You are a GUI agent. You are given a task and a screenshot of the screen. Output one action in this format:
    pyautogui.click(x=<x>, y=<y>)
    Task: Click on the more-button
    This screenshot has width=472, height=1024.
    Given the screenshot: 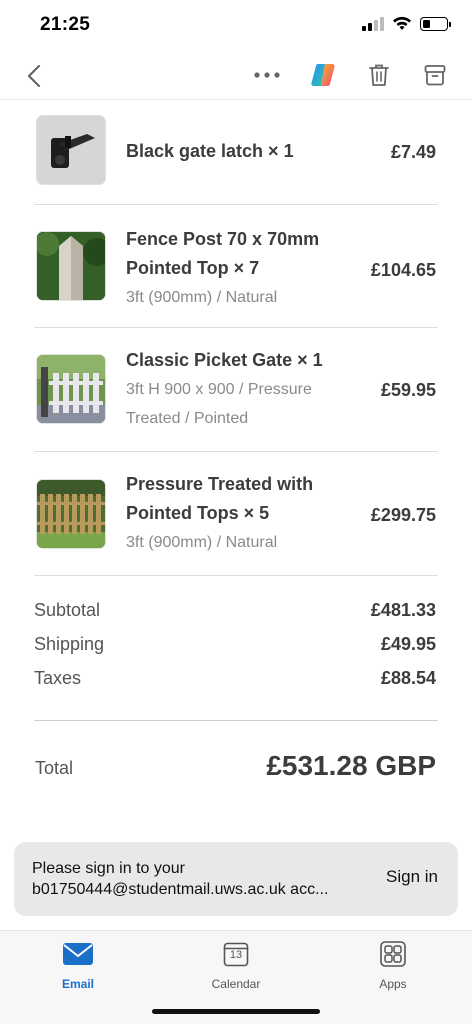 What is the action you would take?
    pyautogui.click(x=267, y=75)
    